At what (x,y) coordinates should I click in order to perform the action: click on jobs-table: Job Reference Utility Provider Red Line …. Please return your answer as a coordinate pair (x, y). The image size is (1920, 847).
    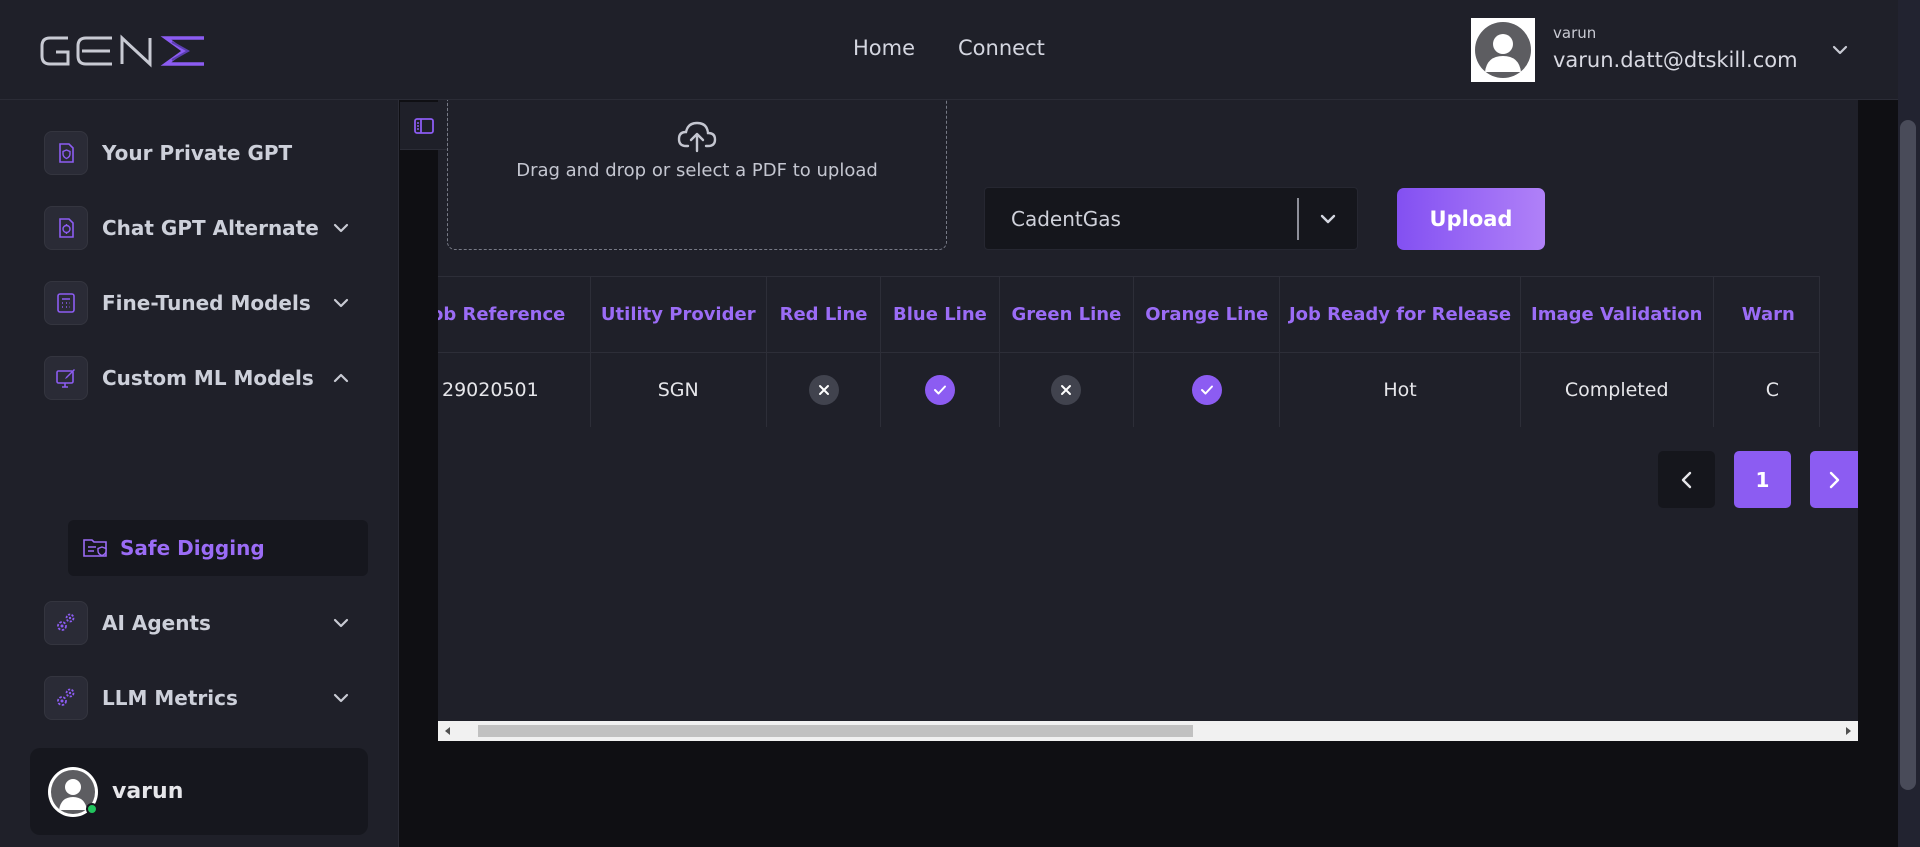
    Looking at the image, I should click on (1129, 351).